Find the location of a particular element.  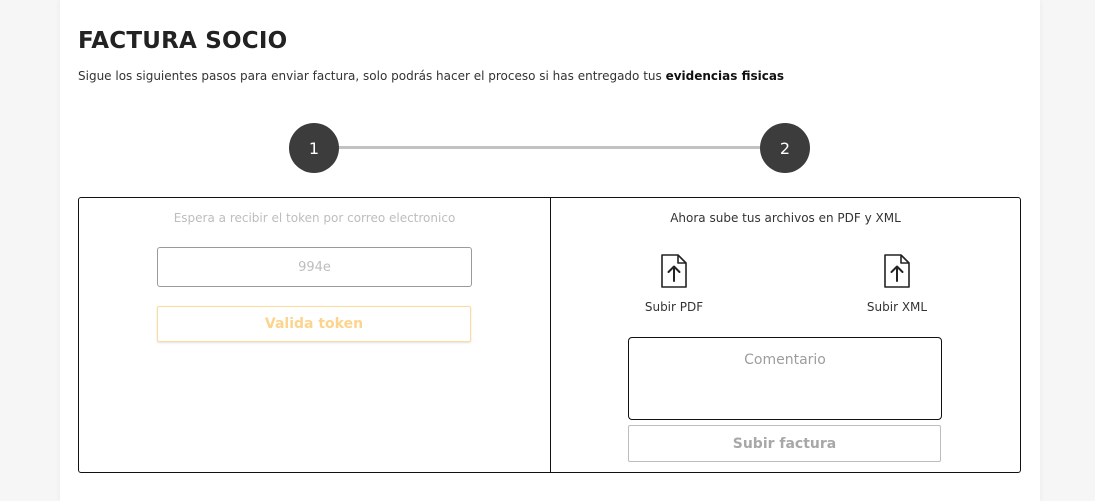

token-input: 994e is located at coordinates (314, 267).